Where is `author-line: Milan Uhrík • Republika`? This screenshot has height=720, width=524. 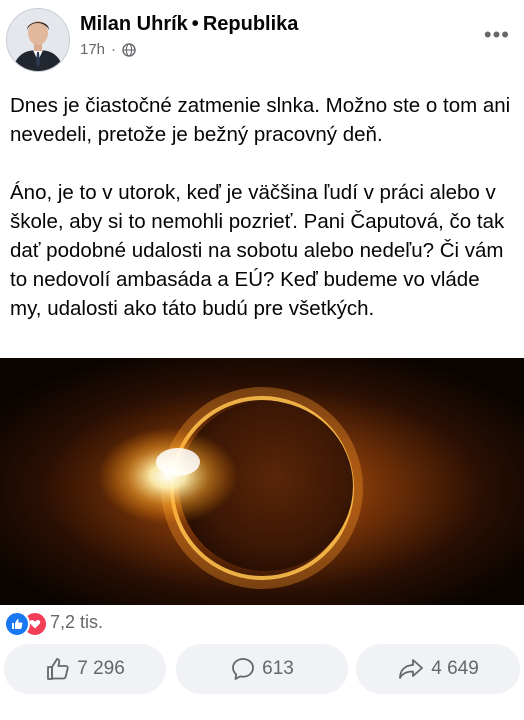 author-line: Milan Uhrík • Republika is located at coordinates (189, 24).